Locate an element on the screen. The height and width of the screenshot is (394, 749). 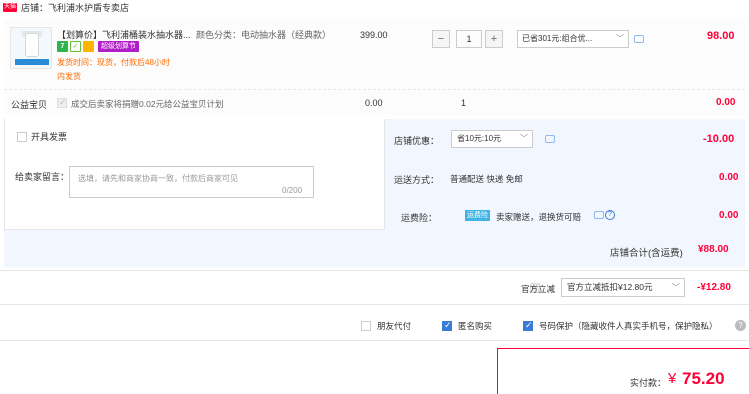
insurance-subtotal: 0.00 is located at coordinates (729, 215).